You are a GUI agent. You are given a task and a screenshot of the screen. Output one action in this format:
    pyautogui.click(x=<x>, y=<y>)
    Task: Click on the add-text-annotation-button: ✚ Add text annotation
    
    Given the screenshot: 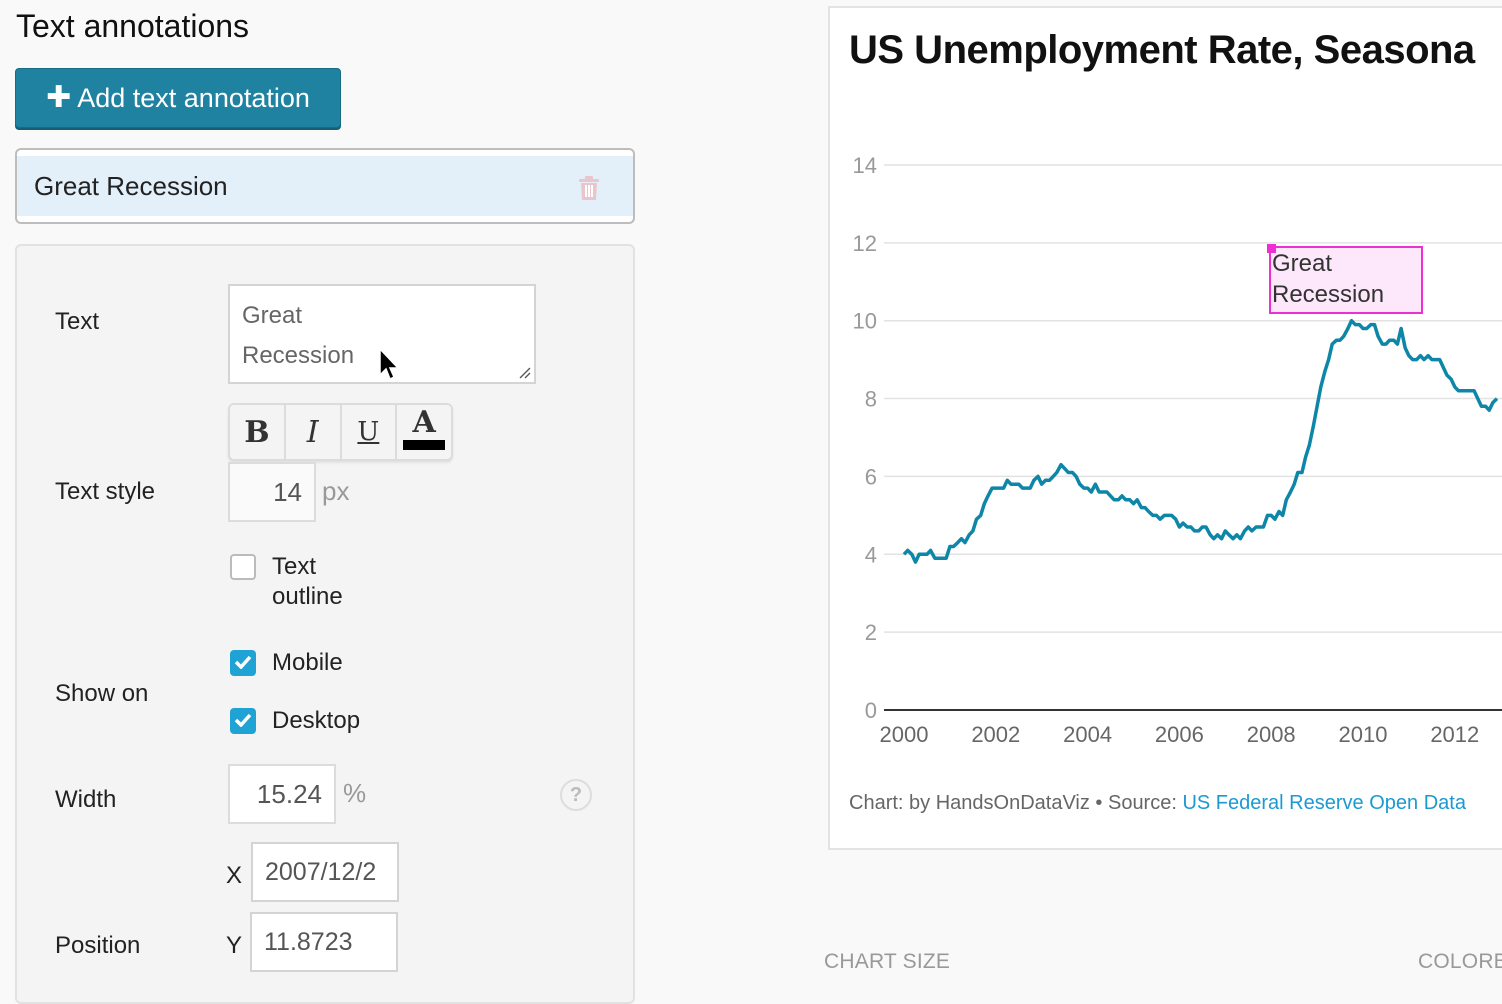 What is the action you would take?
    pyautogui.click(x=178, y=98)
    